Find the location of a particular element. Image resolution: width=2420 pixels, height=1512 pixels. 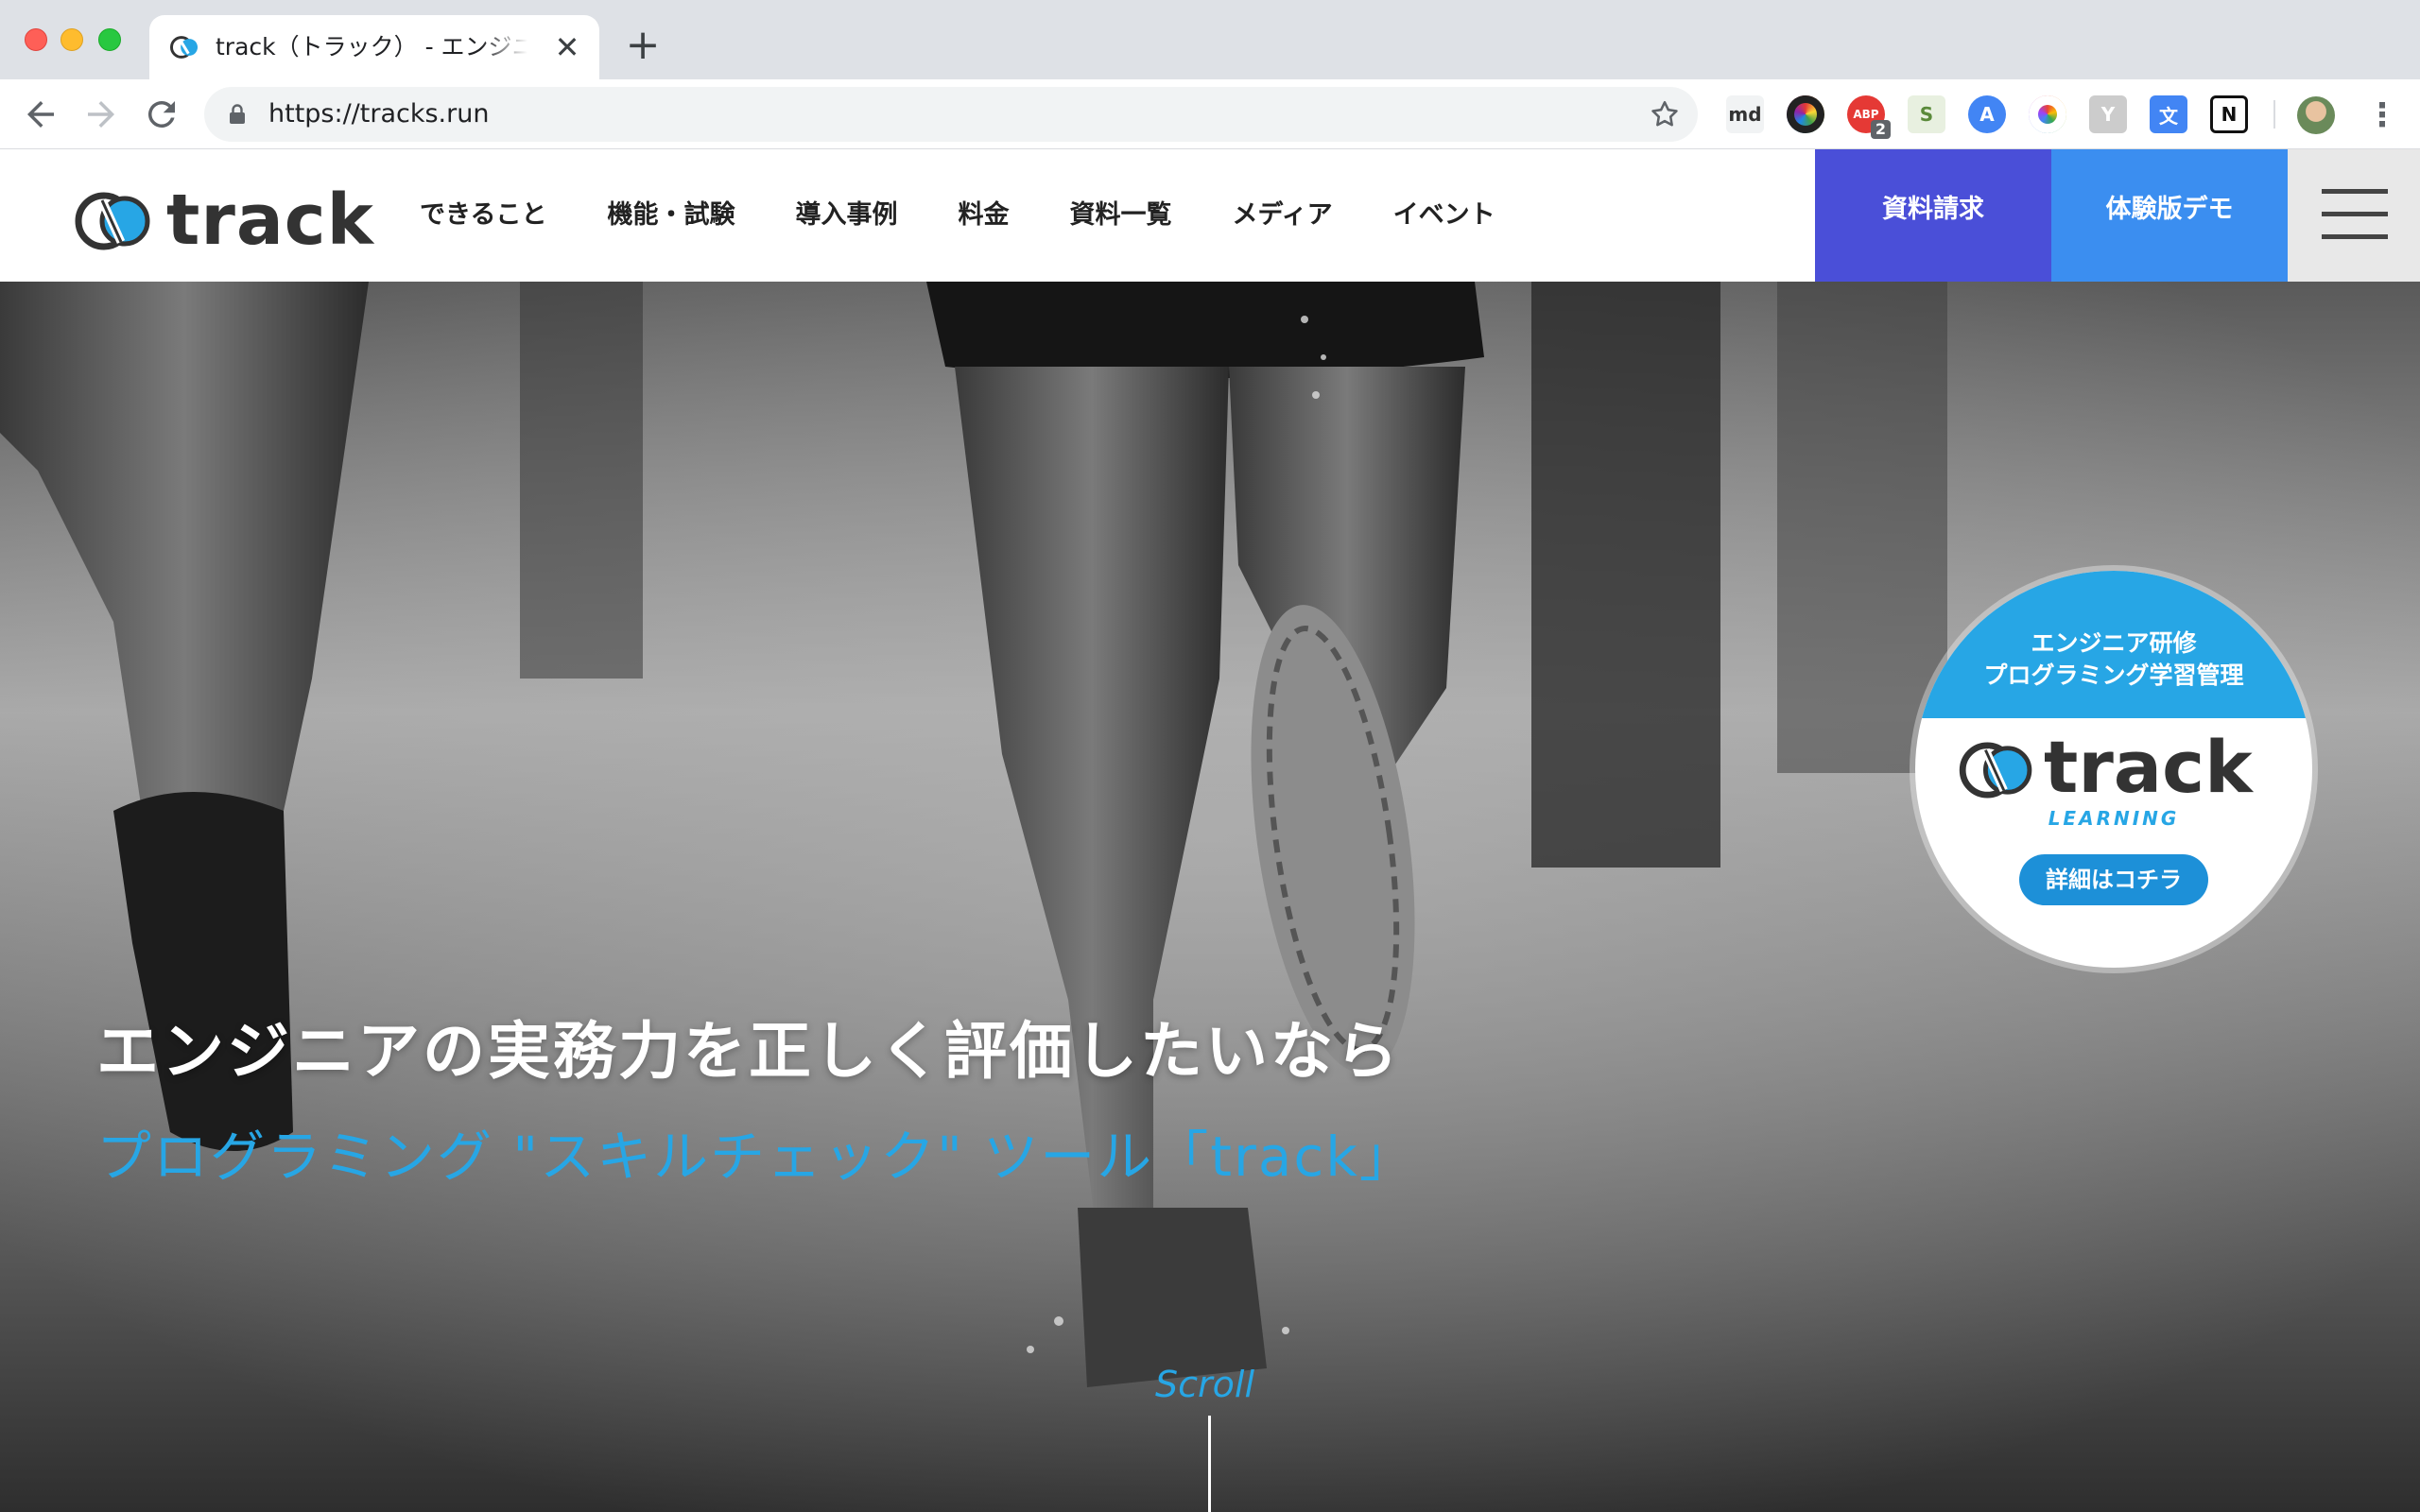

bookmark-star-icon is located at coordinates (1665, 114).